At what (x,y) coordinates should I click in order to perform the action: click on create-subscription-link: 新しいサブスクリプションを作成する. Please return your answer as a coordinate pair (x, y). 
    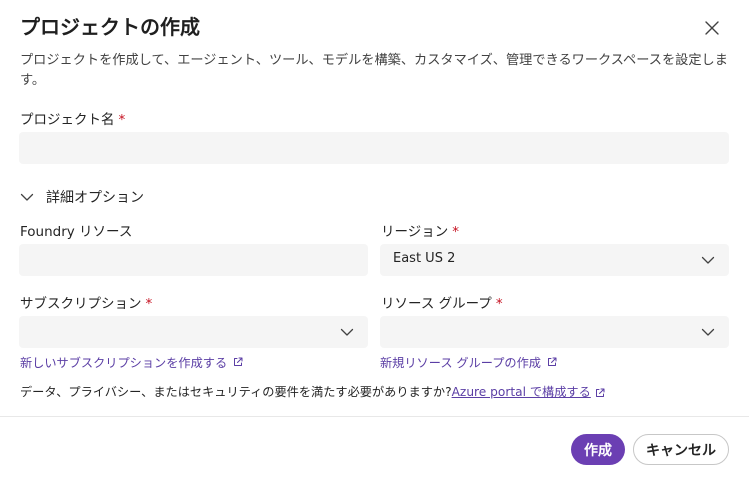
    Looking at the image, I should click on (131, 362).